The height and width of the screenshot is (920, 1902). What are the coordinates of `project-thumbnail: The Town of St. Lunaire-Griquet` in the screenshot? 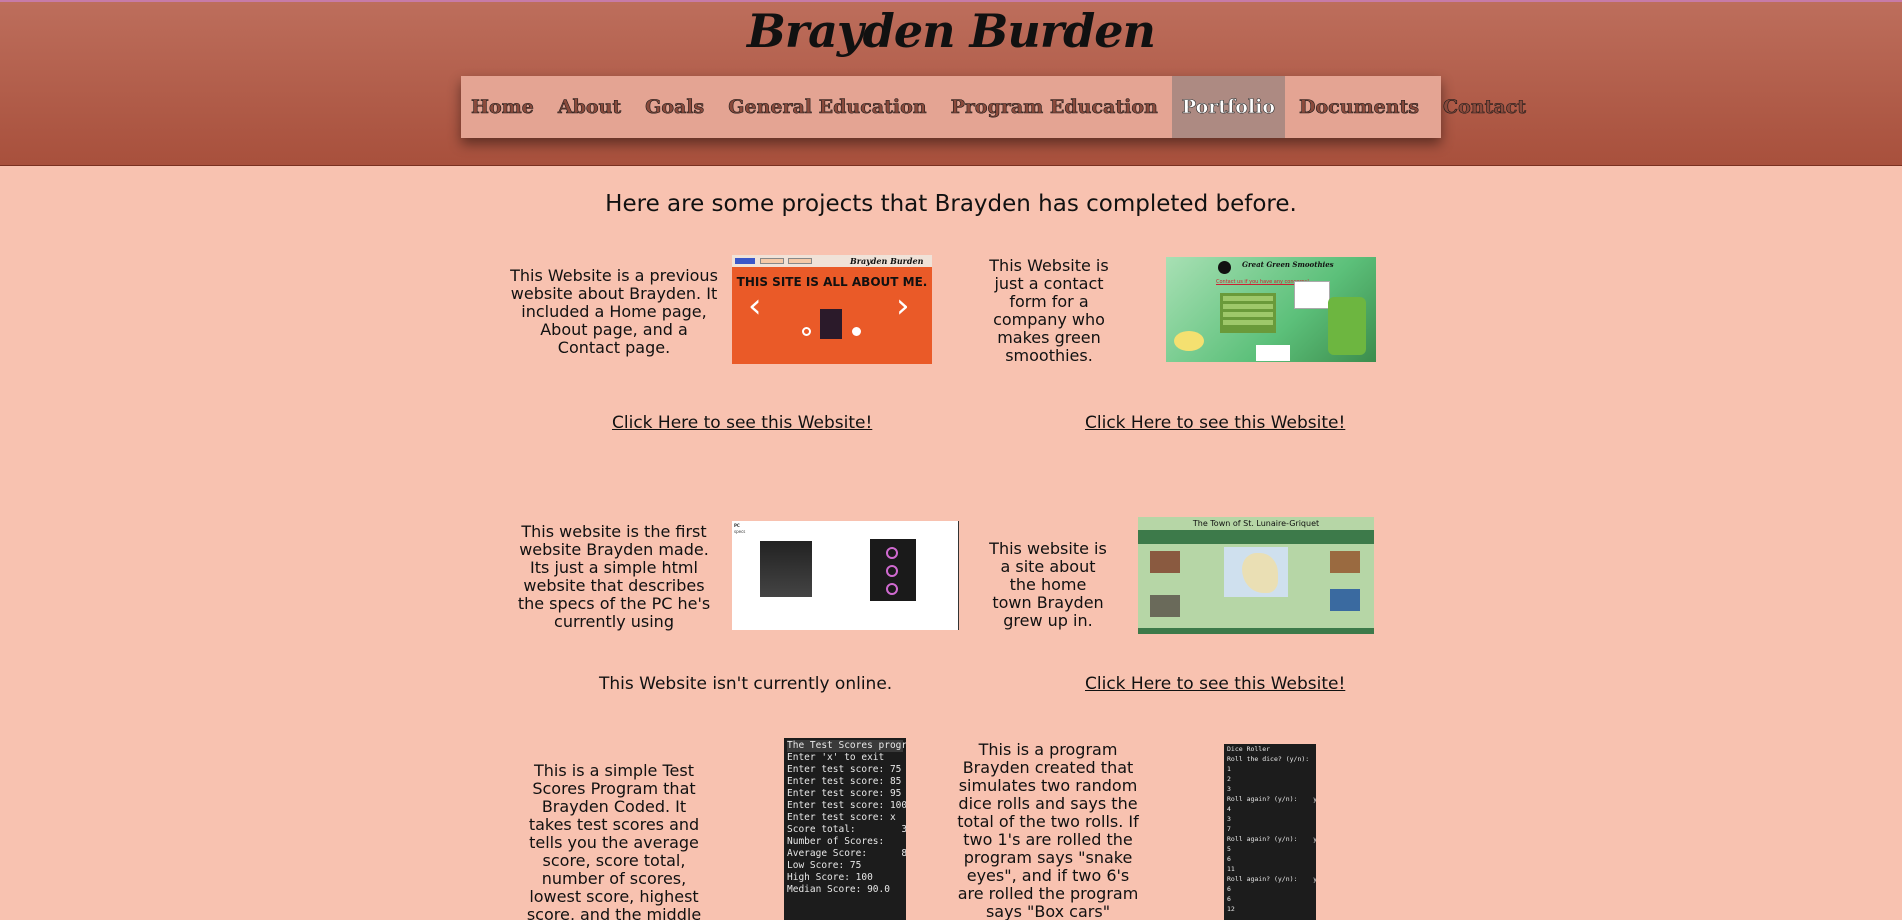 It's located at (1256, 575).